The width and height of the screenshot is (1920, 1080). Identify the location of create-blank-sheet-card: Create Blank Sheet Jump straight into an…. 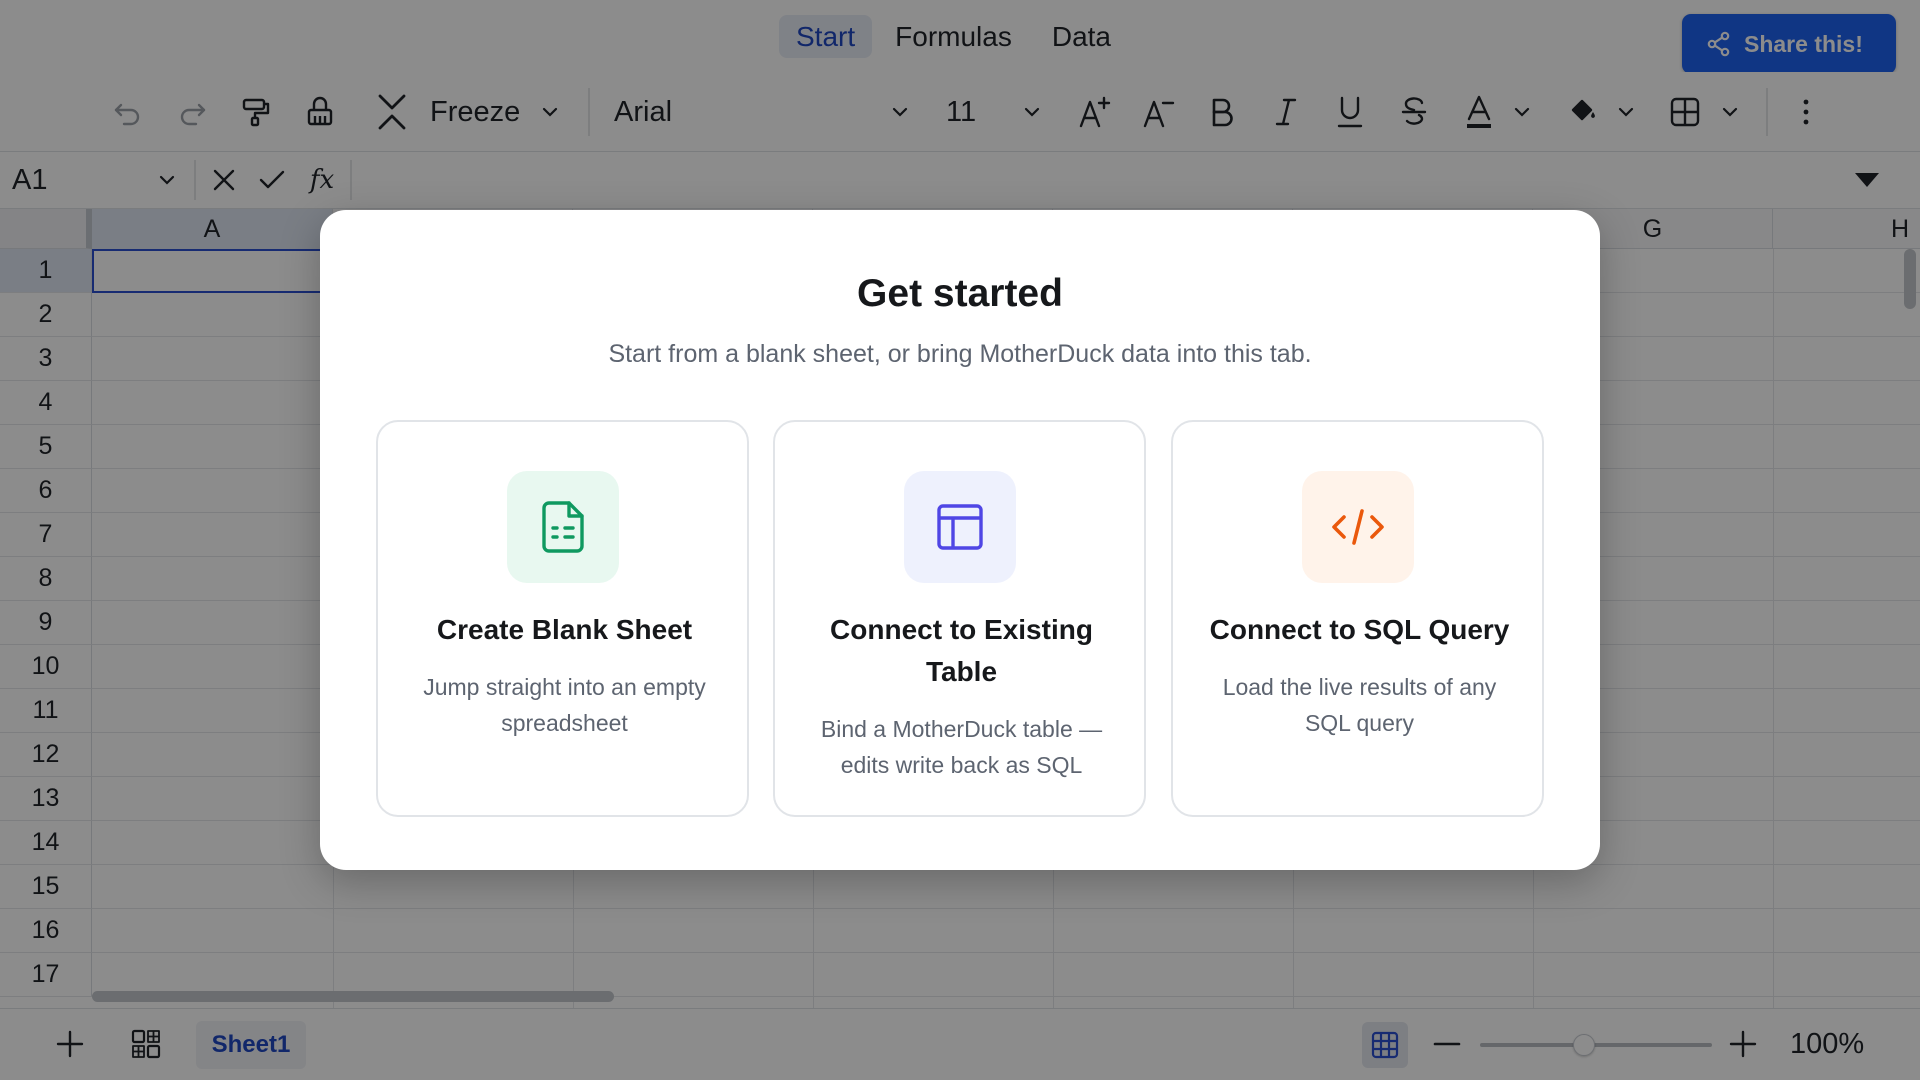
(562, 618).